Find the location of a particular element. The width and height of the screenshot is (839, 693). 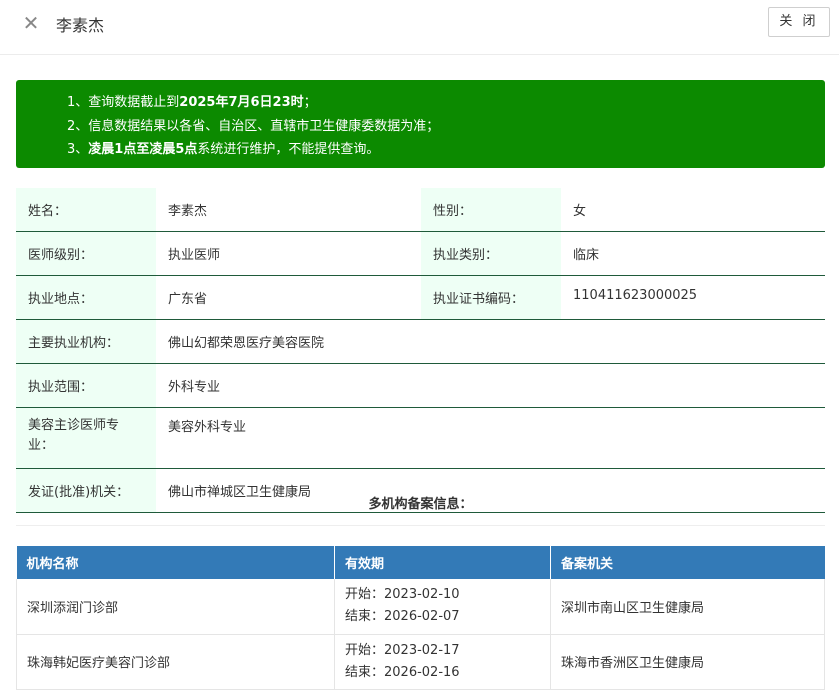

cert-label: 执业证书编码： is located at coordinates (491, 297).